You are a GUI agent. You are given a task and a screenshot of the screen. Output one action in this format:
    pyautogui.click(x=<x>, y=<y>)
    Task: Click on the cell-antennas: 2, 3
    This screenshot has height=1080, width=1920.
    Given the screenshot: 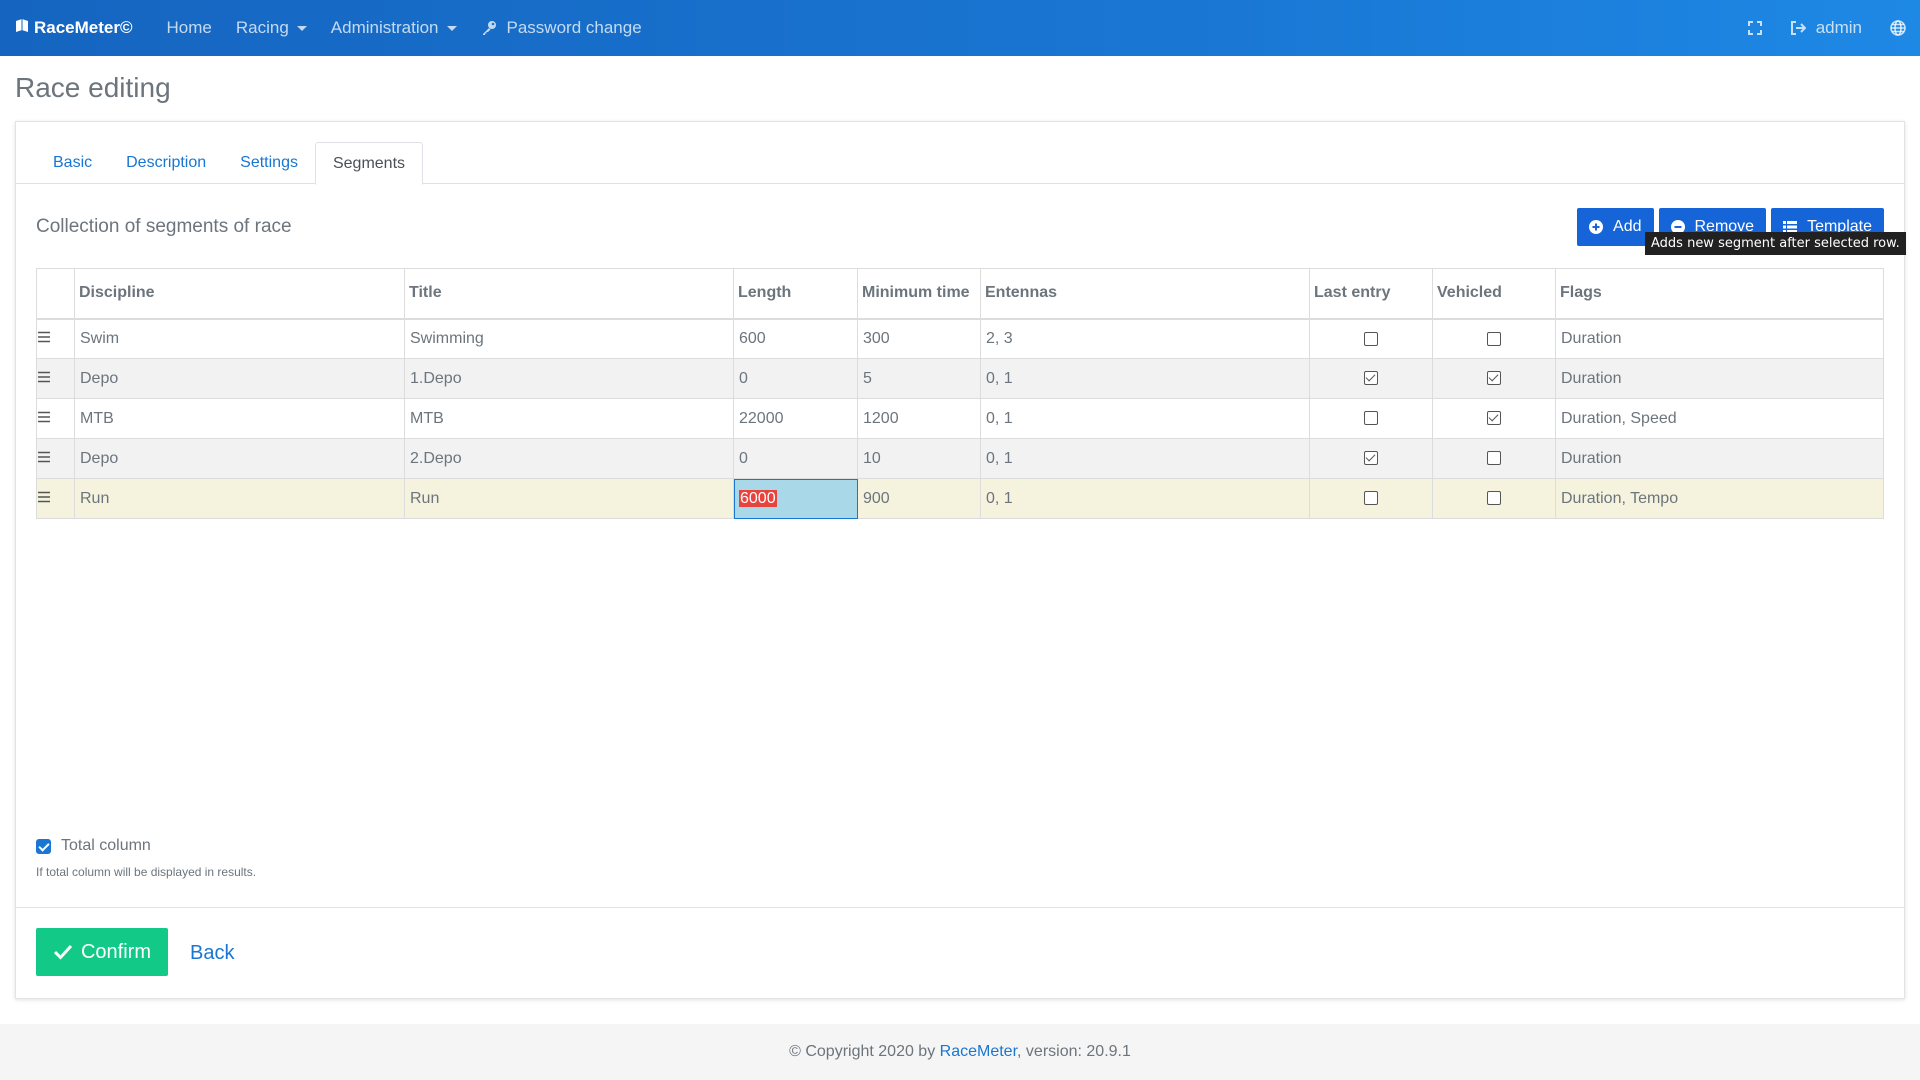 What is the action you would take?
    pyautogui.click(x=1145, y=338)
    